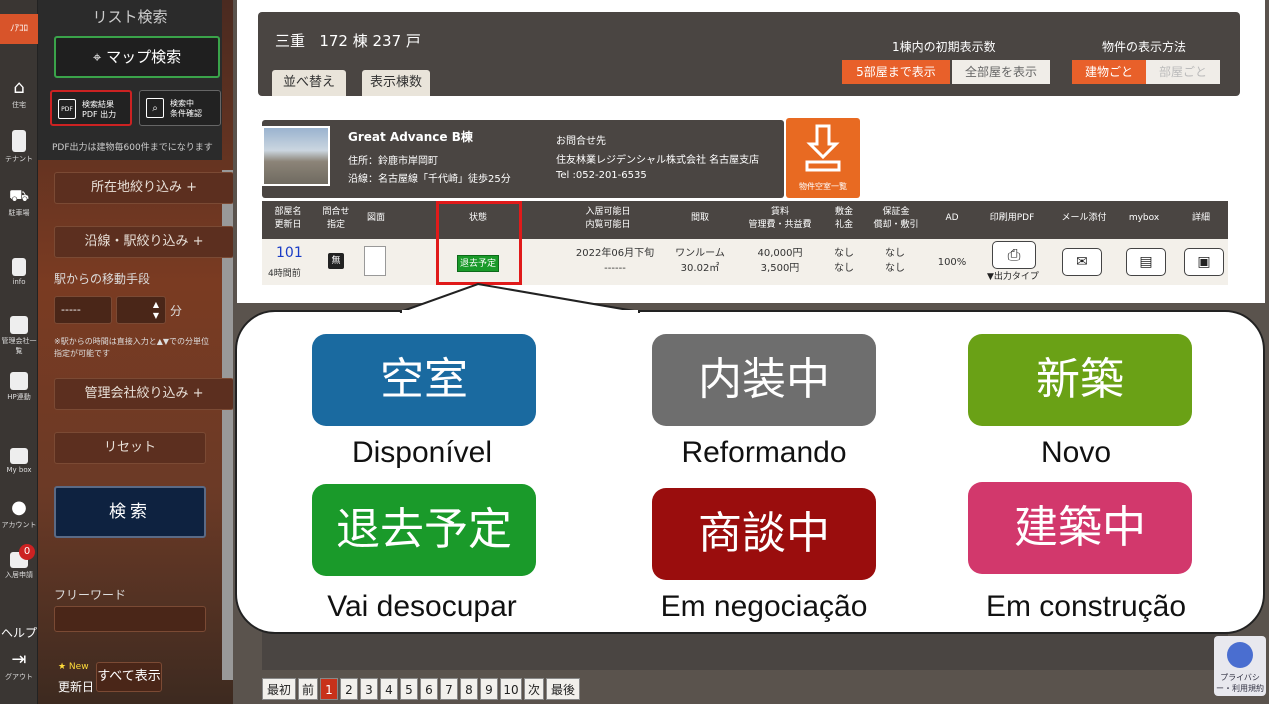 The height and width of the screenshot is (704, 1269). Describe the element at coordinates (99, 57) in the screenshot. I see `map-icon: ⌖` at that location.